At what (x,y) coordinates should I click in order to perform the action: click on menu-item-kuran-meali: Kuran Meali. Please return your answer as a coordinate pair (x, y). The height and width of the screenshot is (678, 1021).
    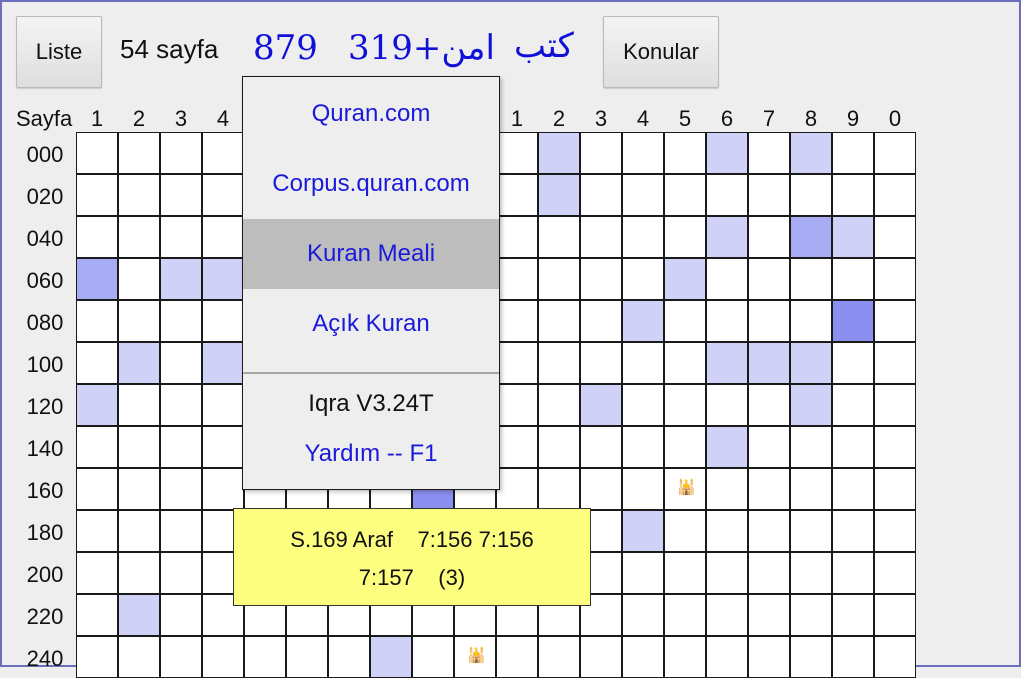
    Looking at the image, I should click on (371, 254).